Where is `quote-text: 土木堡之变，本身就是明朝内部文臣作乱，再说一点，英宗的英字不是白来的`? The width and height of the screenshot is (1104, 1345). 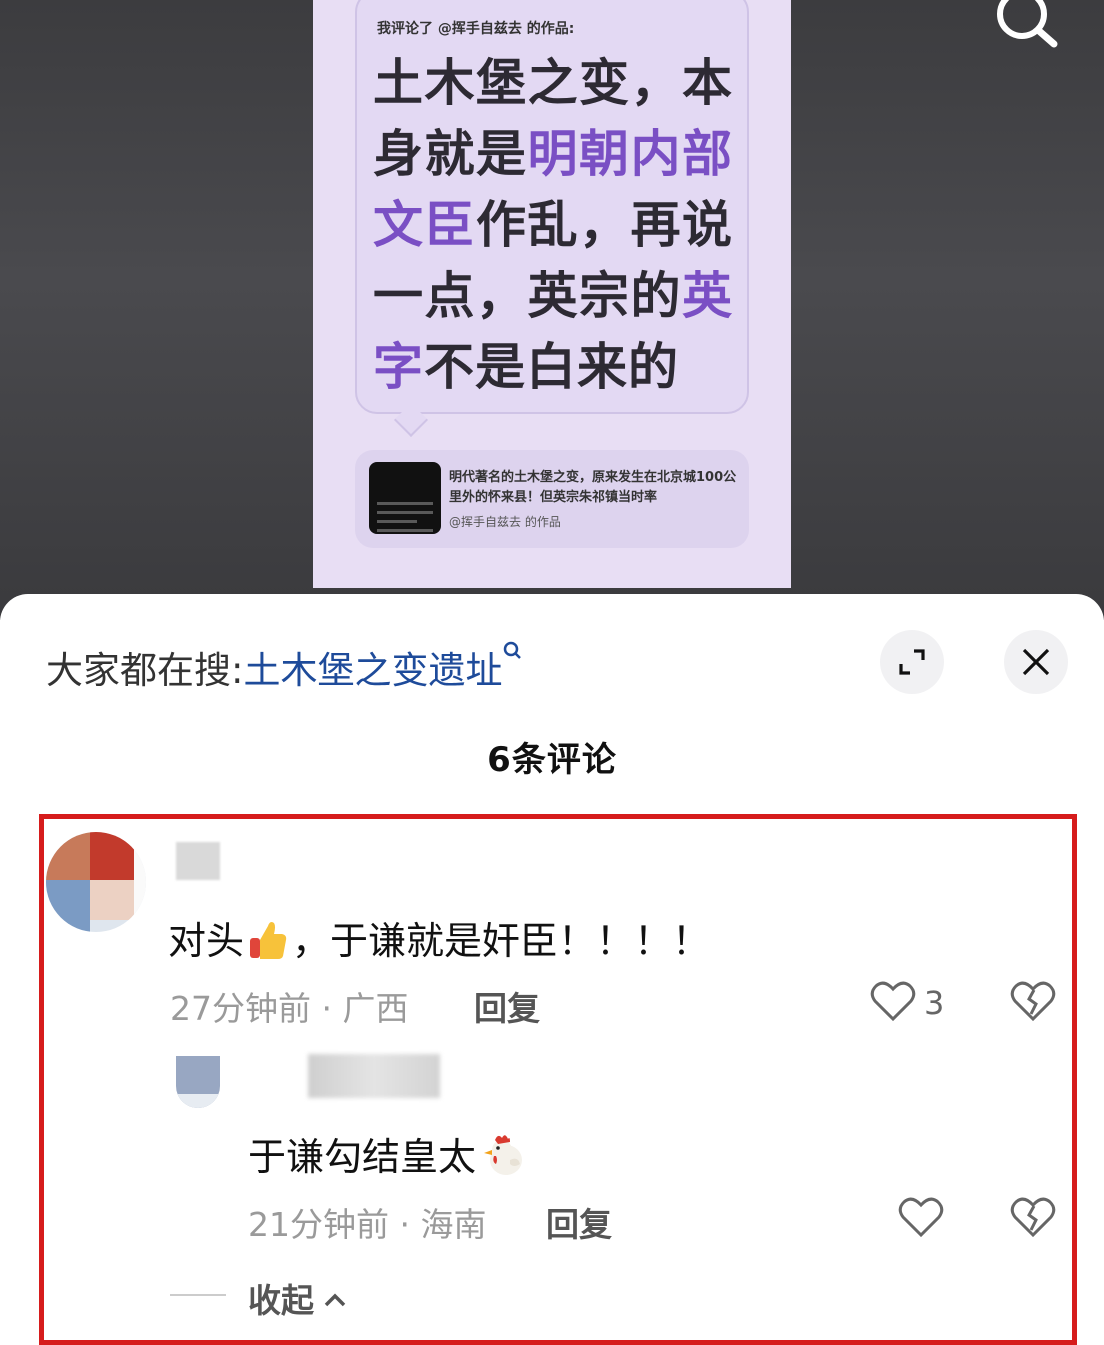
quote-text: 土木堡之变，本身就是明朝内部文臣作乱，再说一点，英宗的英字不是白来的 is located at coordinates (553, 225).